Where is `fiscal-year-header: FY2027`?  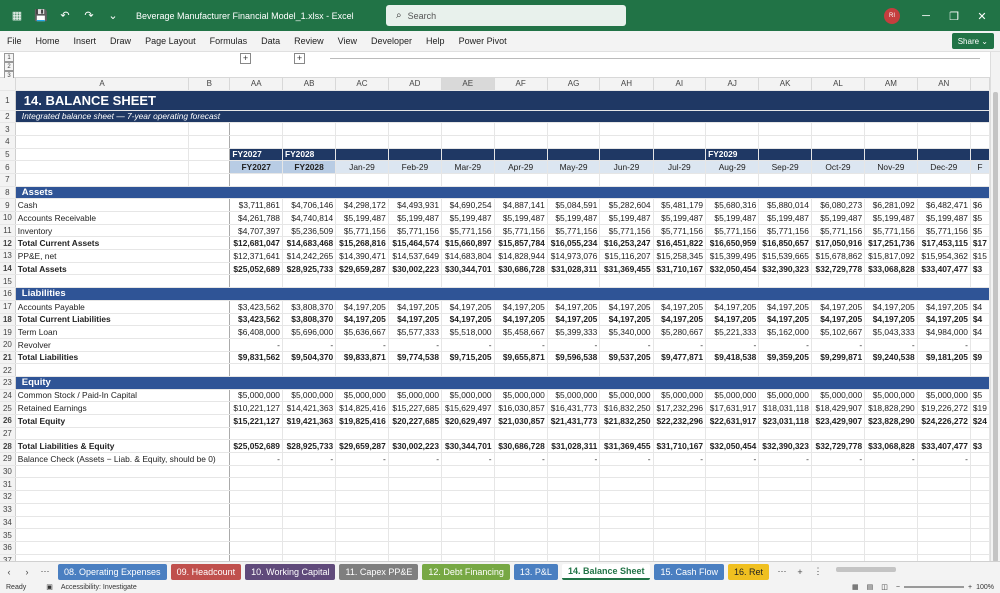
fiscal-year-header: FY2027 is located at coordinates (256, 155).